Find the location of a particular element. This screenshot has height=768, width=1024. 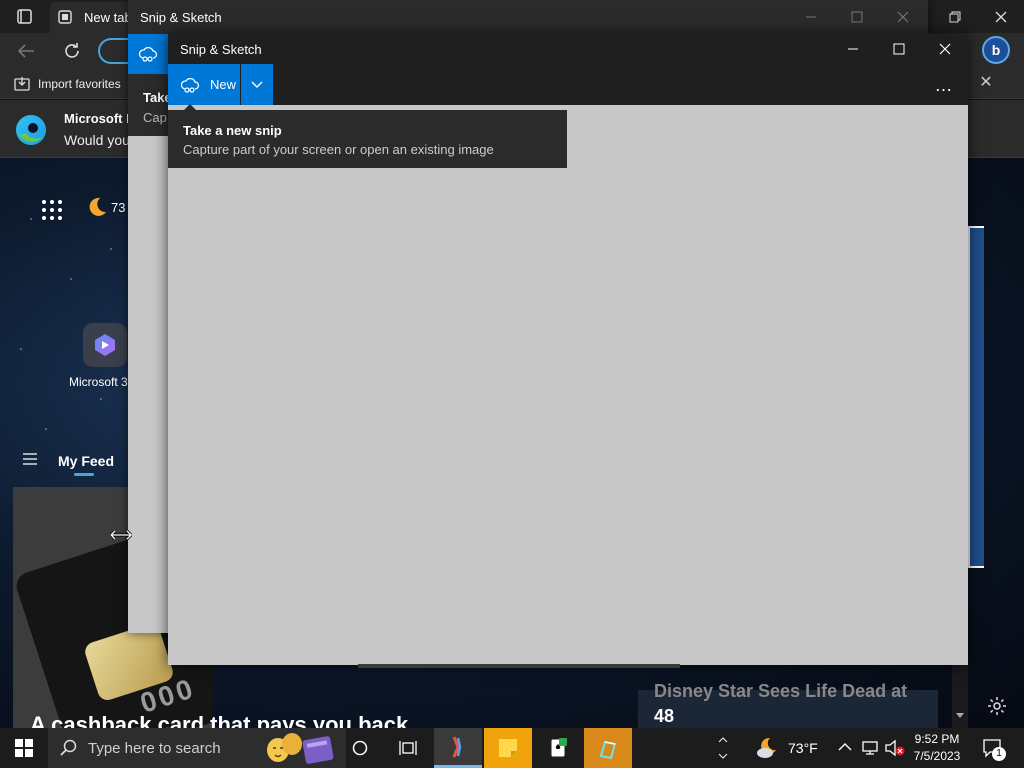

banner-title: Microsoft E is located at coordinates (99, 118).